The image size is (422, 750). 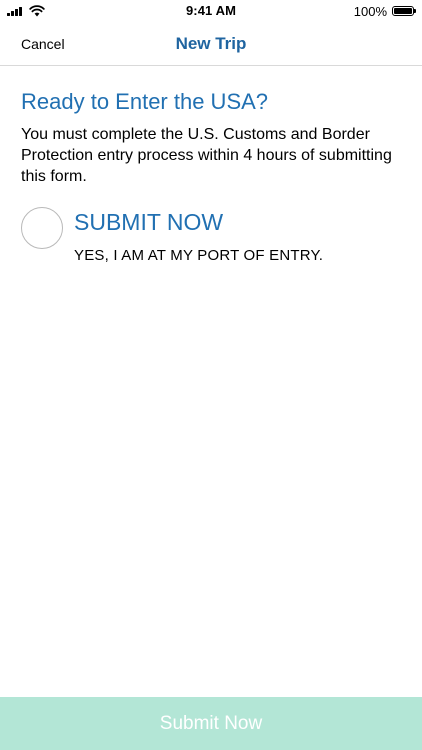 I want to click on section-heading: Ready to Enter the USA?, so click(x=145, y=101).